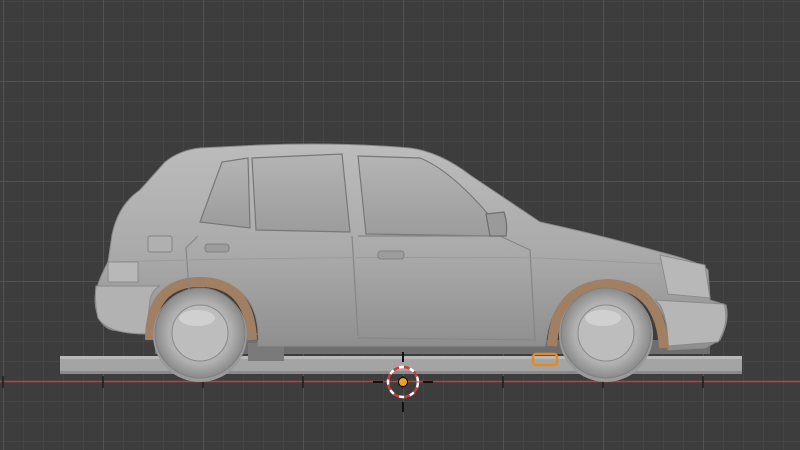  What do you see at coordinates (403, 382) in the screenshot?
I see `object-origin-icon` at bounding box center [403, 382].